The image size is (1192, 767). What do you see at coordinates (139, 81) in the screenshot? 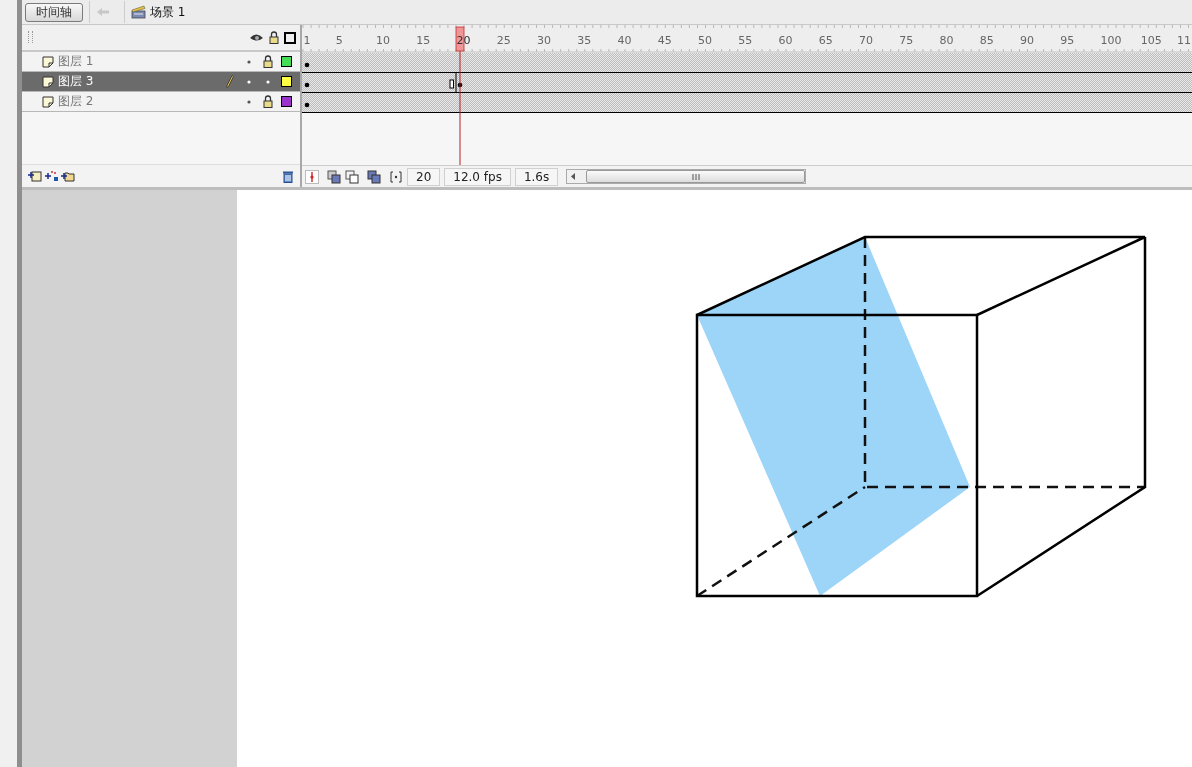
I see `layer-name: 图层 3` at bounding box center [139, 81].